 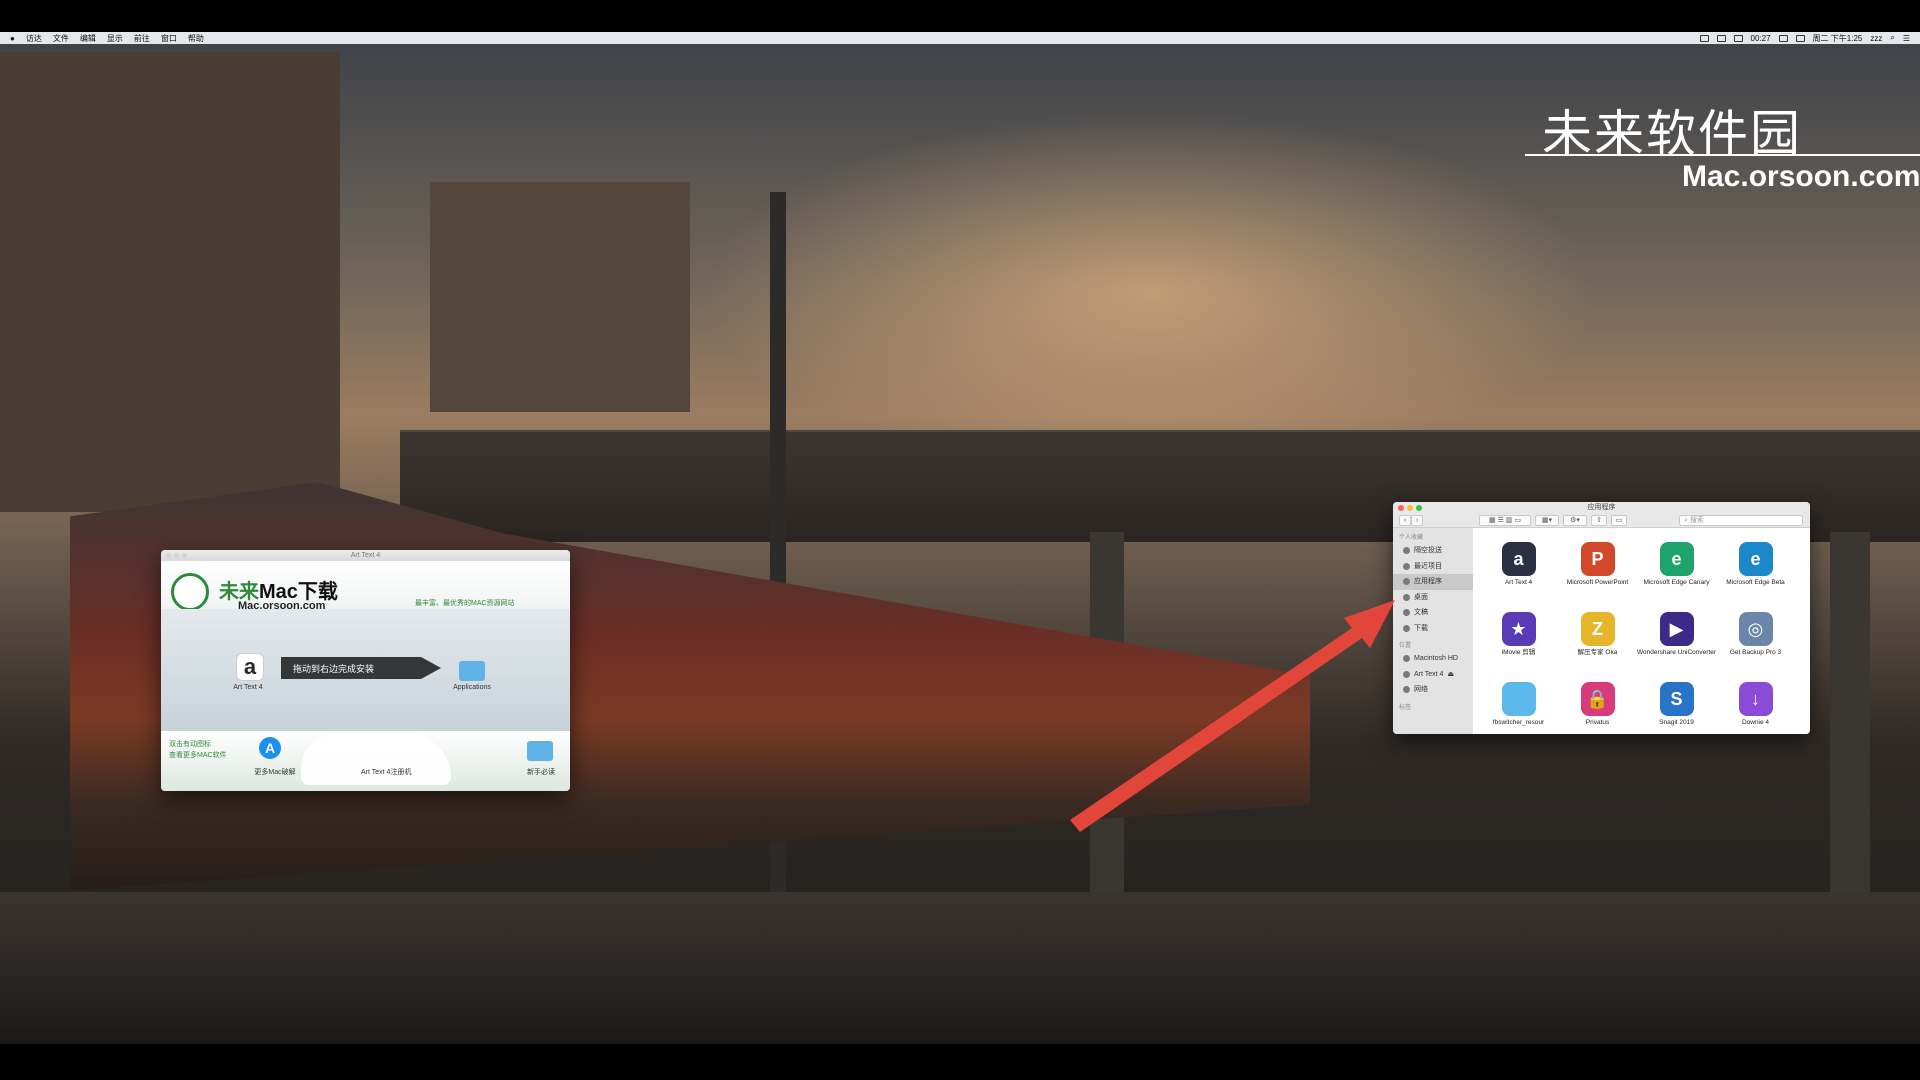 I want to click on art-text-app-icon: a, so click(x=250, y=667).